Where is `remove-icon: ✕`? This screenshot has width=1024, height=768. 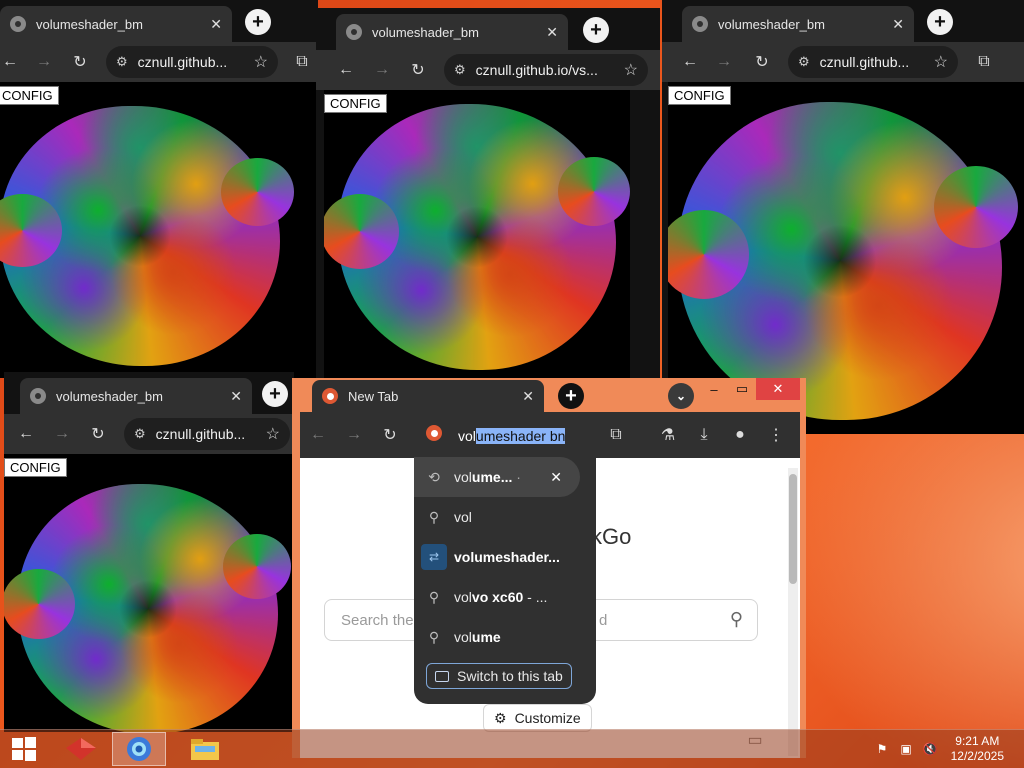
remove-icon: ✕ is located at coordinates (556, 477).